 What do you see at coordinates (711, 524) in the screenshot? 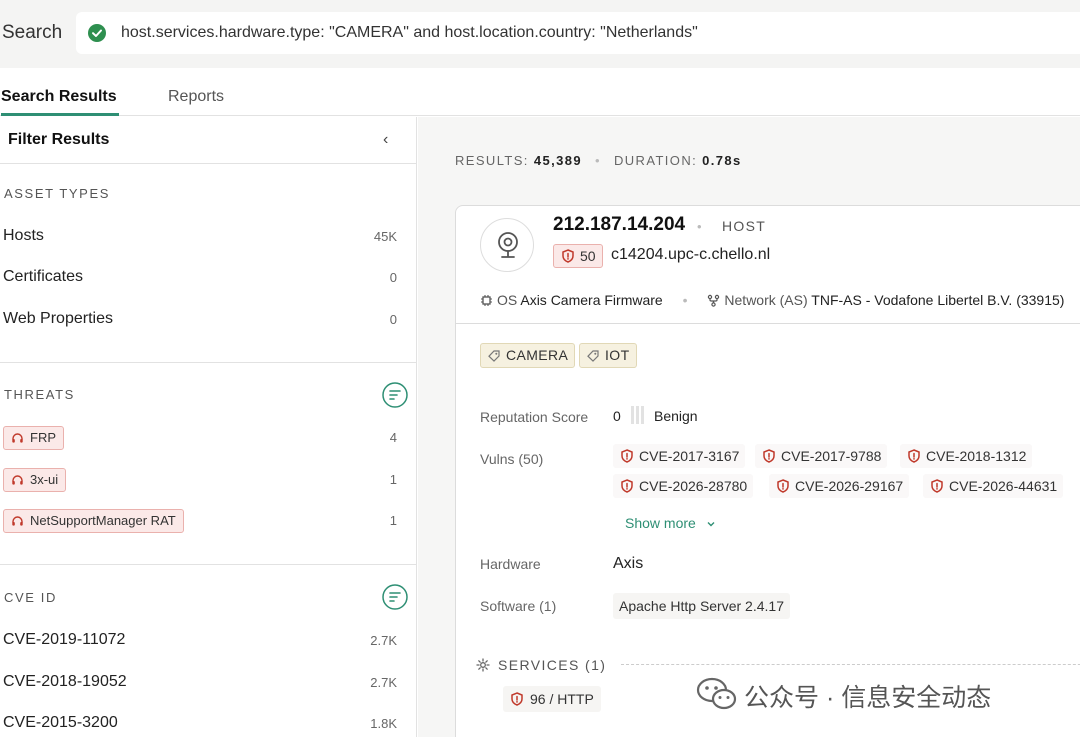
I see `chevron-down-icon` at bounding box center [711, 524].